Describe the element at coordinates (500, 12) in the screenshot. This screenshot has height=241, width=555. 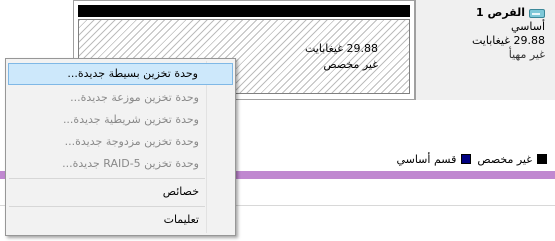
I see `disk-name: القرص 1` at that location.